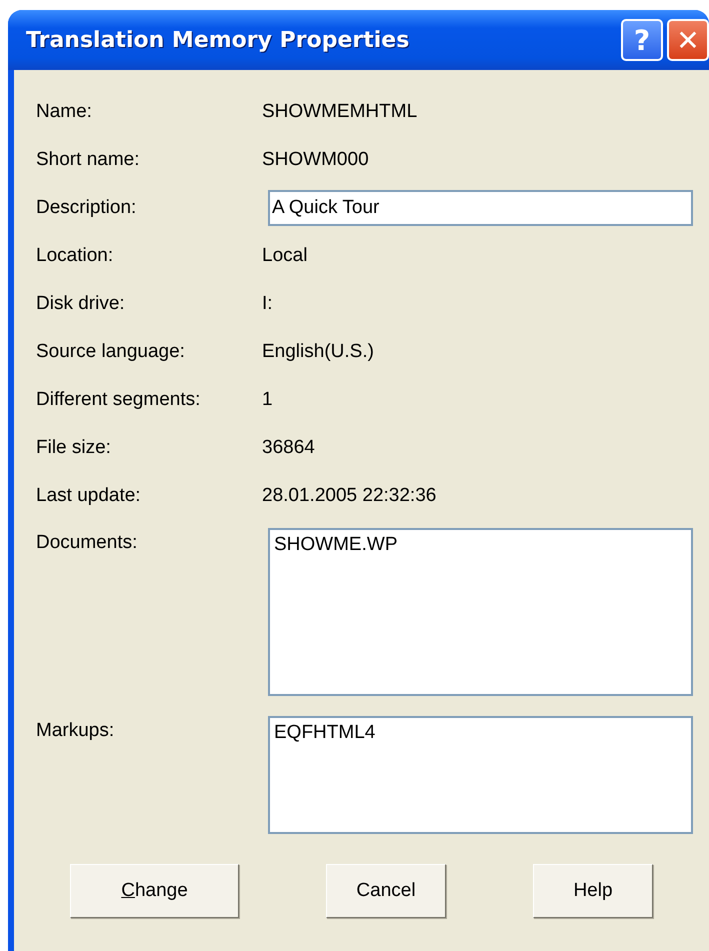 The height and width of the screenshot is (951, 709). Describe the element at coordinates (480, 612) in the screenshot. I see `list-box: SHOWME.WP` at that location.